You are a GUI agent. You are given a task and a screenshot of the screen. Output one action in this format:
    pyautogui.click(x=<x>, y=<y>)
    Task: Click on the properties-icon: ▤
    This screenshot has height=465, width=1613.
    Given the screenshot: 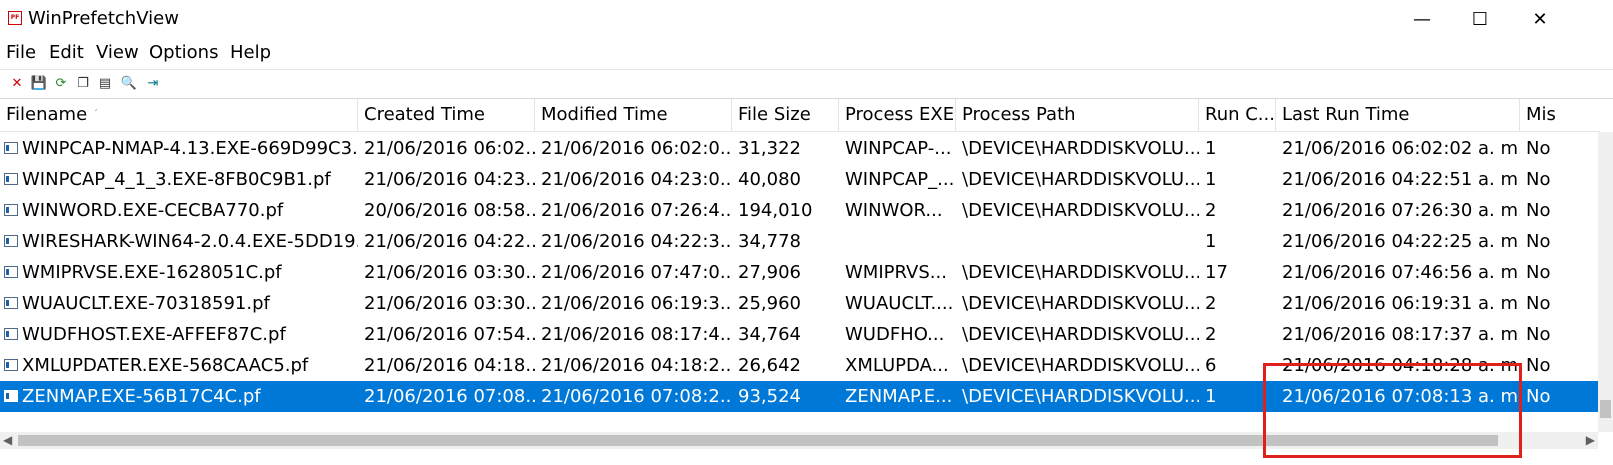 What is the action you would take?
    pyautogui.click(x=105, y=83)
    